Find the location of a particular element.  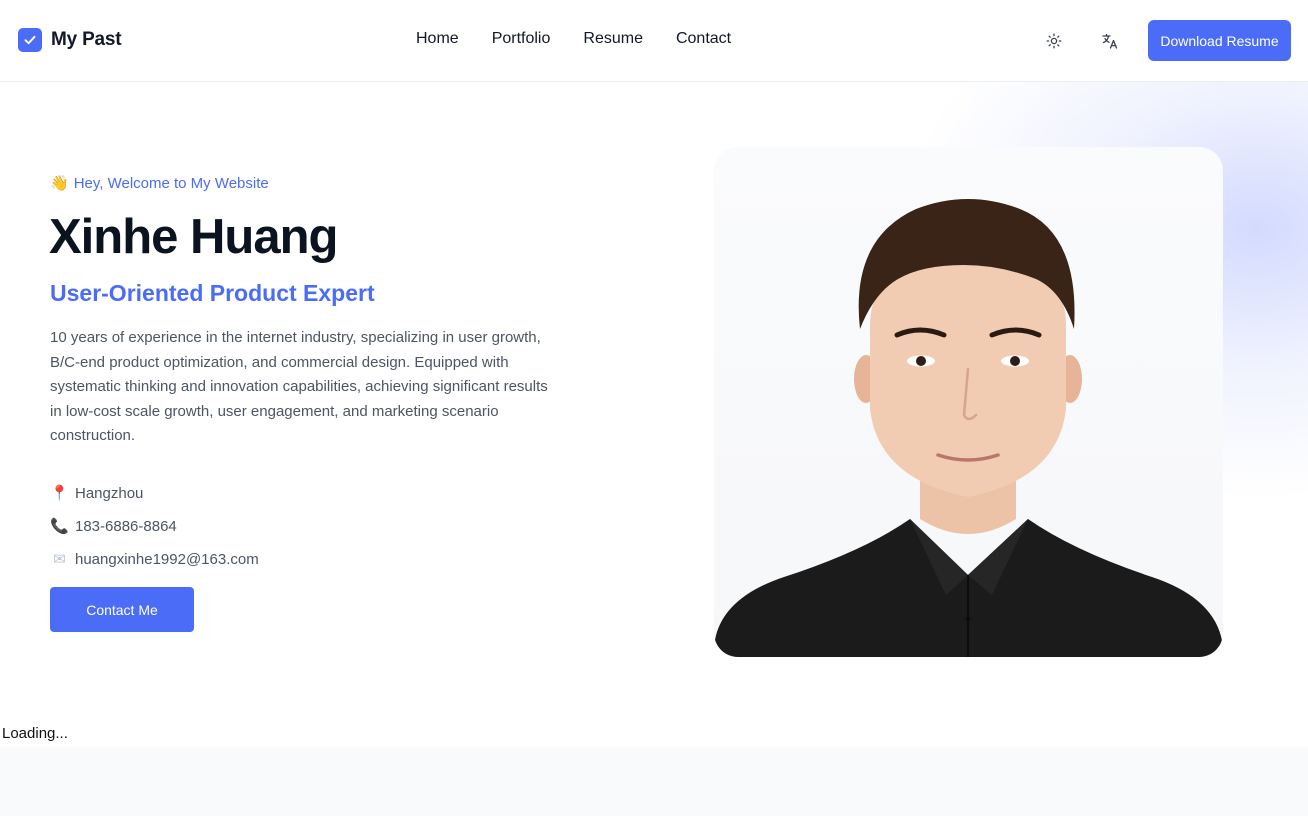

contact-phone: 📞 183-6886-8864 is located at coordinates (154, 526).